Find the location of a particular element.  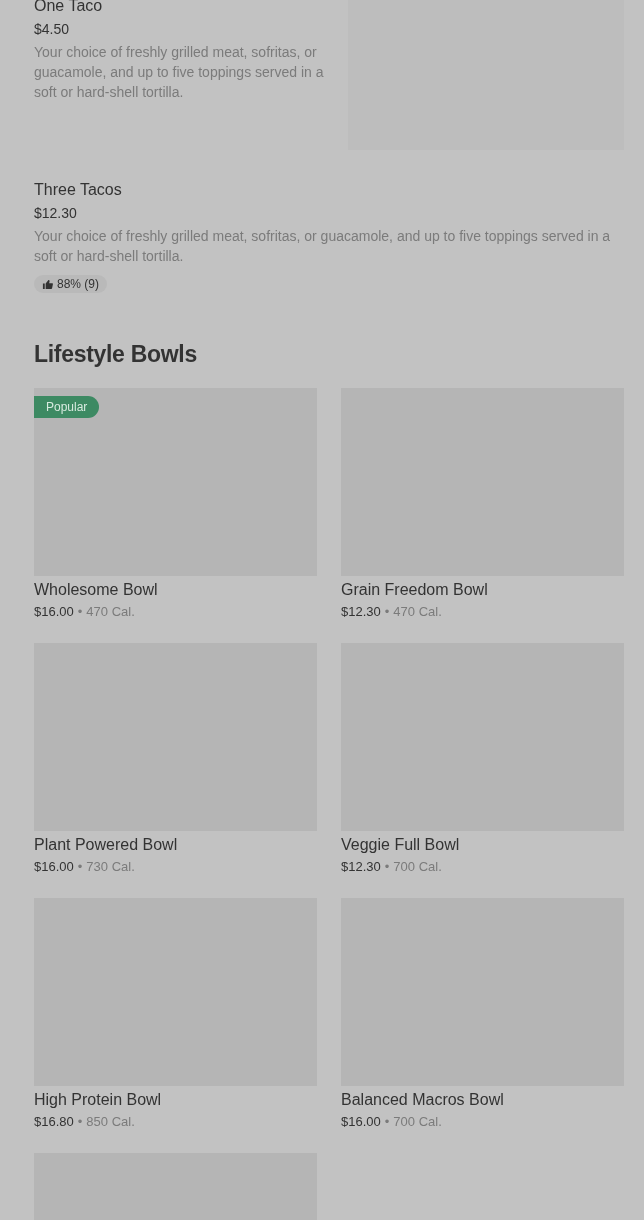

item-name: Three Tacos is located at coordinates (78, 190).